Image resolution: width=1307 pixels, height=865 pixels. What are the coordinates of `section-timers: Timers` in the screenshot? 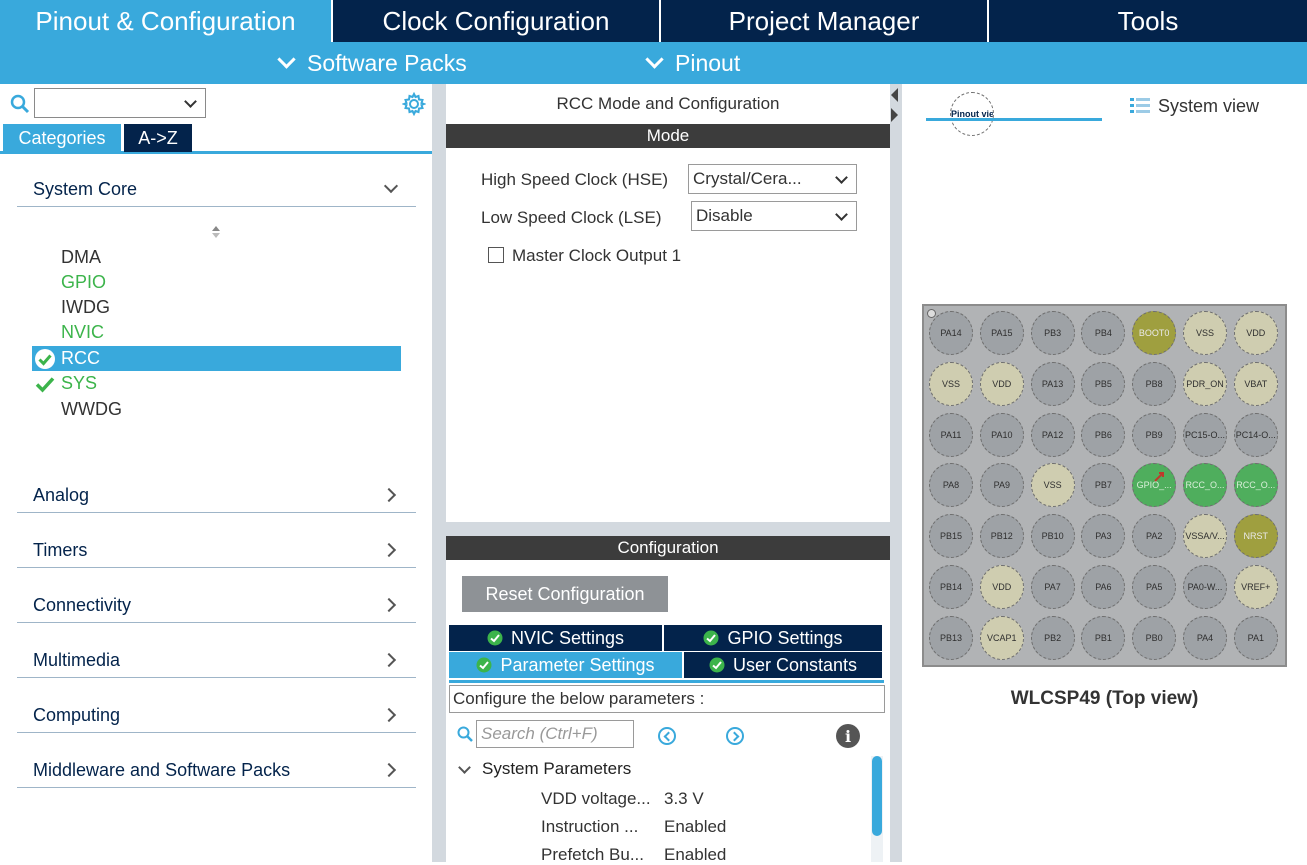 It's located at (216, 551).